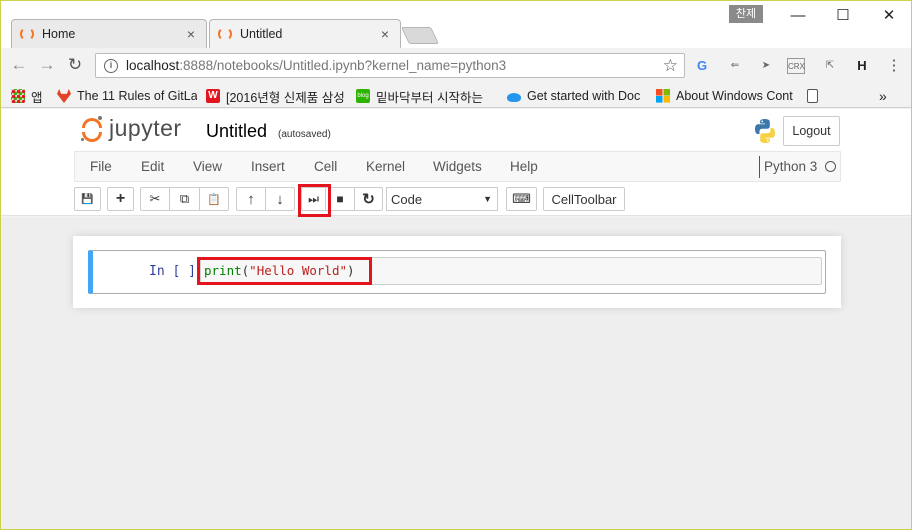  What do you see at coordinates (456, 24) in the screenshot?
I see `title-bar: Home × Untitled × 찬제 — ☐ ✕` at bounding box center [456, 24].